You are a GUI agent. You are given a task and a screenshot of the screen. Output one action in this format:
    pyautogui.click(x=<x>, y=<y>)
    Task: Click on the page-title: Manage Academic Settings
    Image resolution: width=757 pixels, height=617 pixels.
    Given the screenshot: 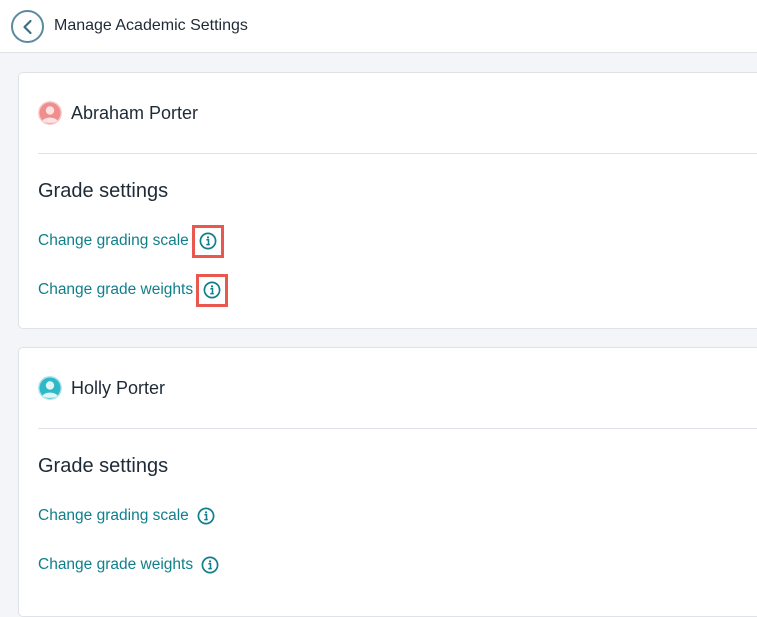 What is the action you would take?
    pyautogui.click(x=151, y=25)
    